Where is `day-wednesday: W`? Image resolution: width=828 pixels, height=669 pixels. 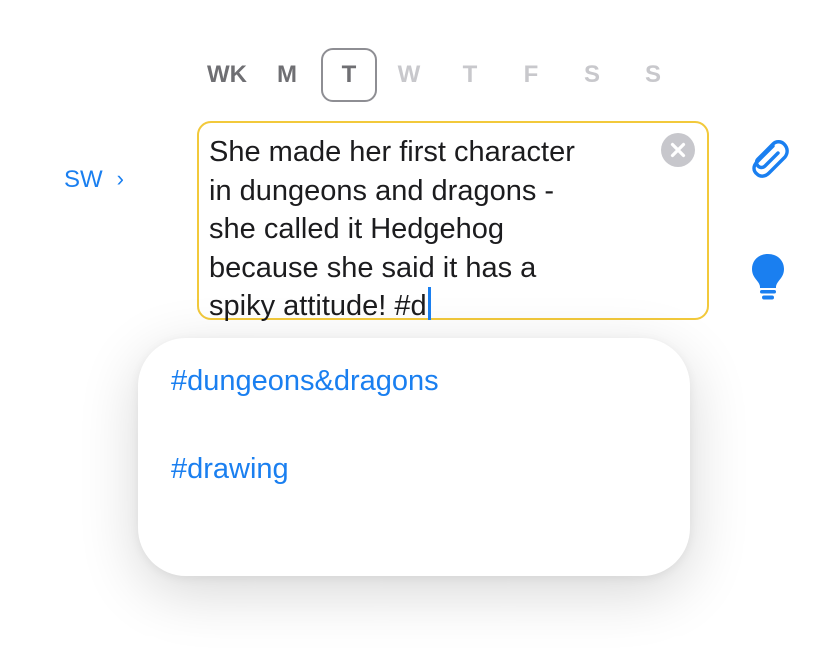 day-wednesday: W is located at coordinates (409, 75).